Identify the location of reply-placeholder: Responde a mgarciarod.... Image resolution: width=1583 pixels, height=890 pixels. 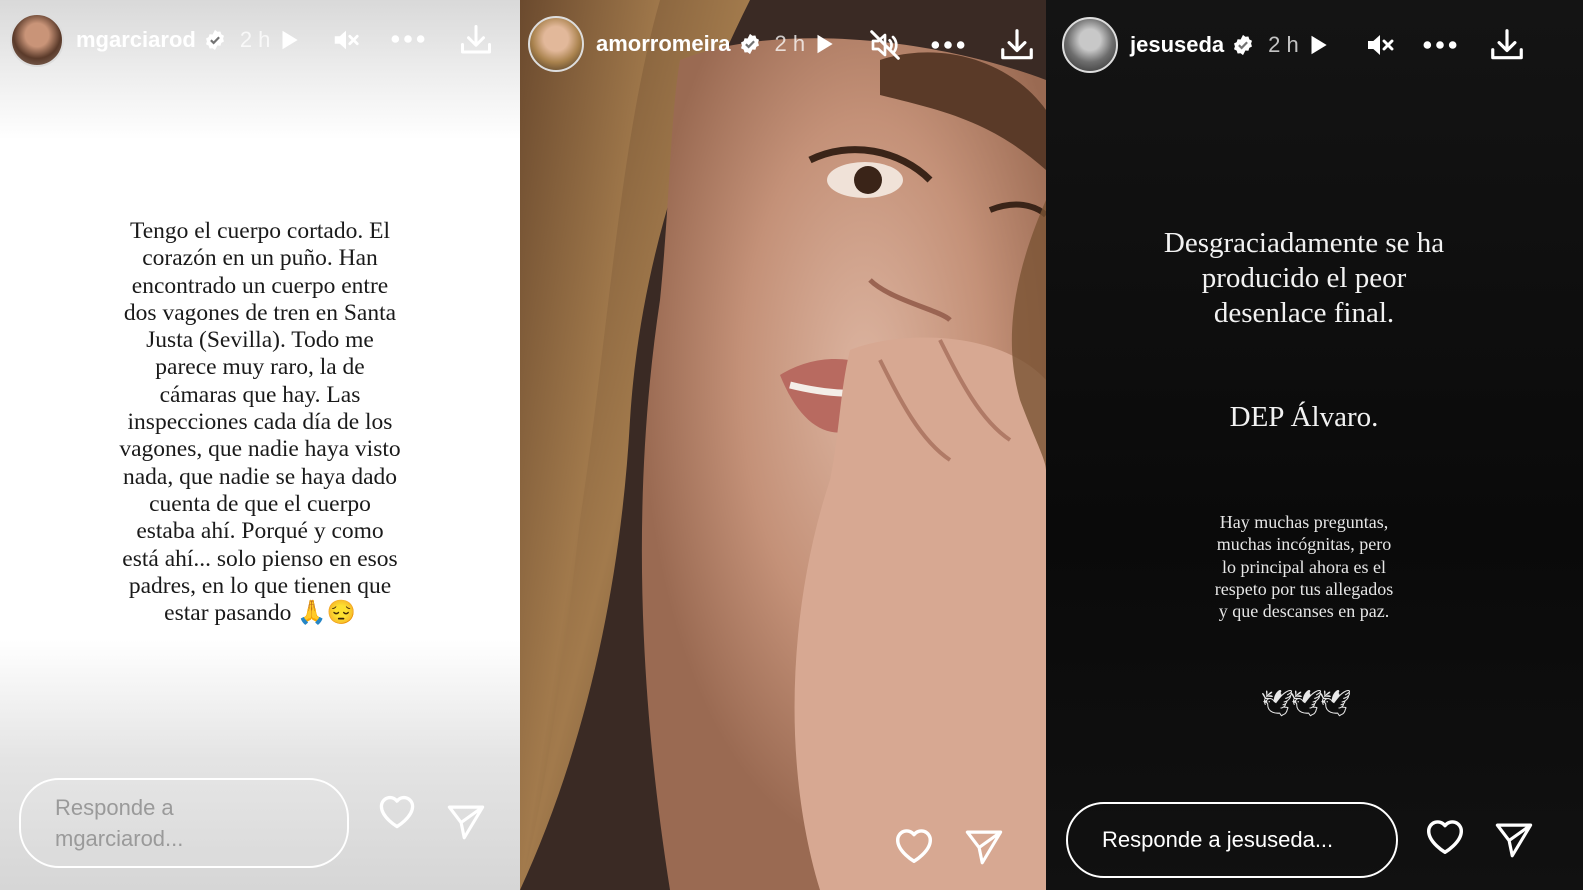
(119, 823).